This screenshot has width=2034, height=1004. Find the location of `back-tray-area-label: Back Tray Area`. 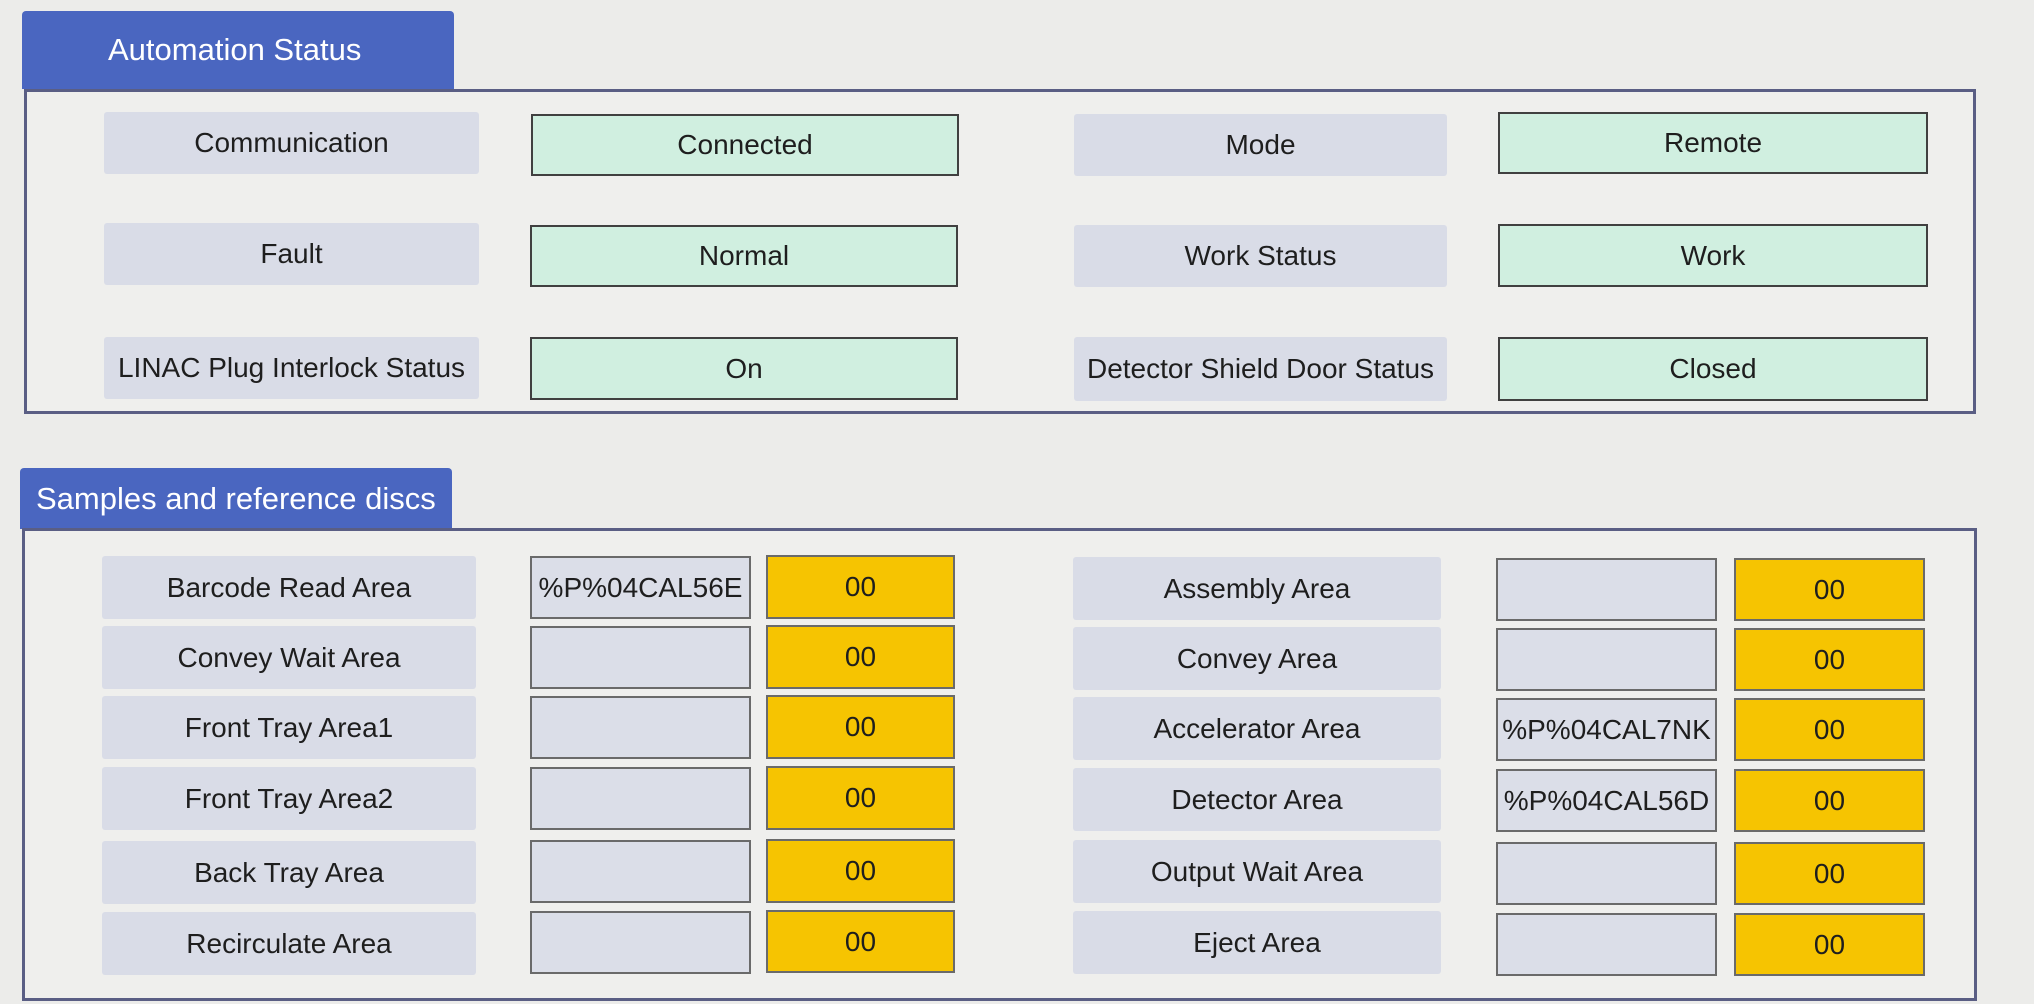

back-tray-area-label: Back Tray Area is located at coordinates (289, 872).